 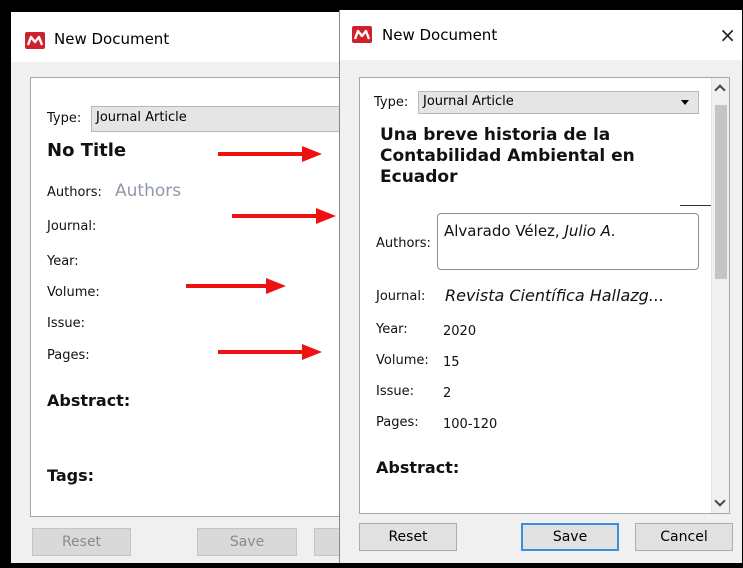 What do you see at coordinates (721, 192) in the screenshot?
I see `scrollbar-thumb` at bounding box center [721, 192].